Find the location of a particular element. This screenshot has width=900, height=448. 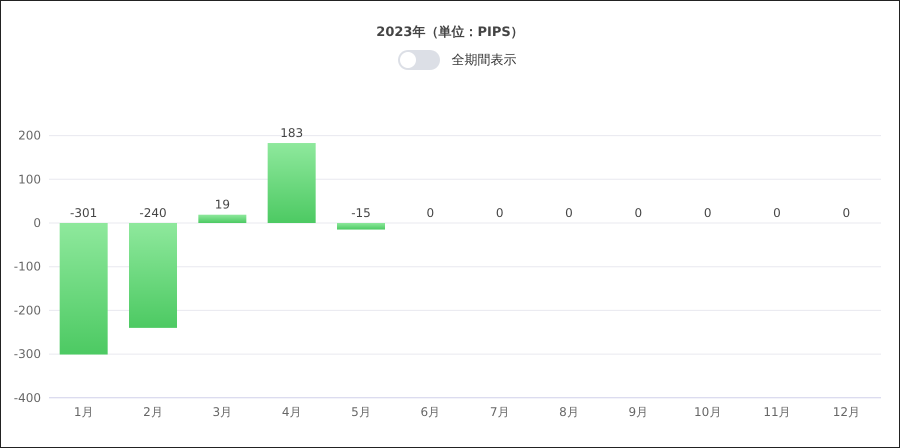

x-axis-label: 7月 is located at coordinates (500, 412).